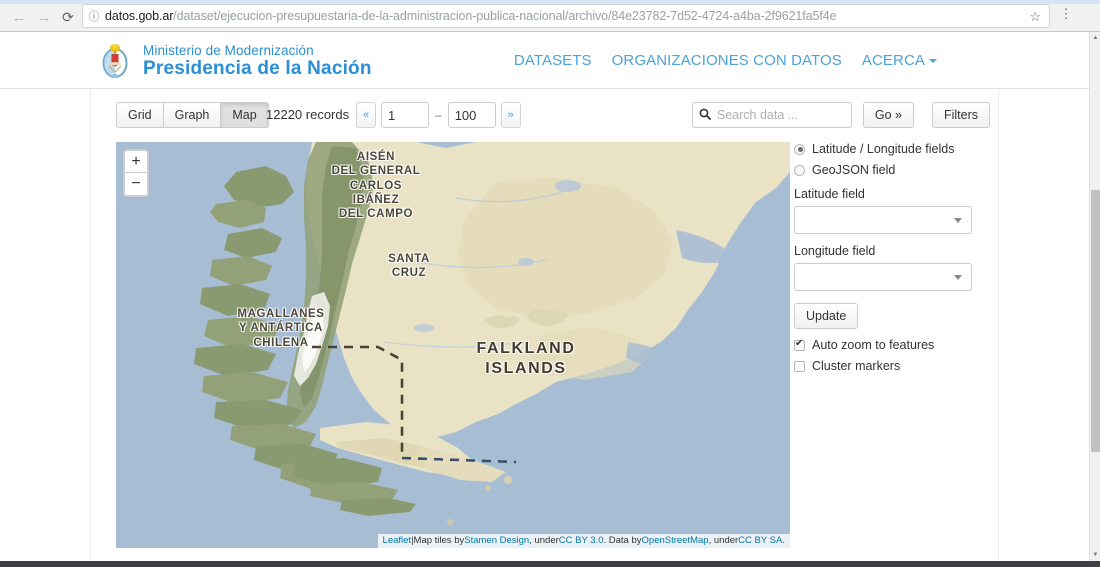  I want to click on brand-presidency: Presidencia de la Nación, so click(257, 68).